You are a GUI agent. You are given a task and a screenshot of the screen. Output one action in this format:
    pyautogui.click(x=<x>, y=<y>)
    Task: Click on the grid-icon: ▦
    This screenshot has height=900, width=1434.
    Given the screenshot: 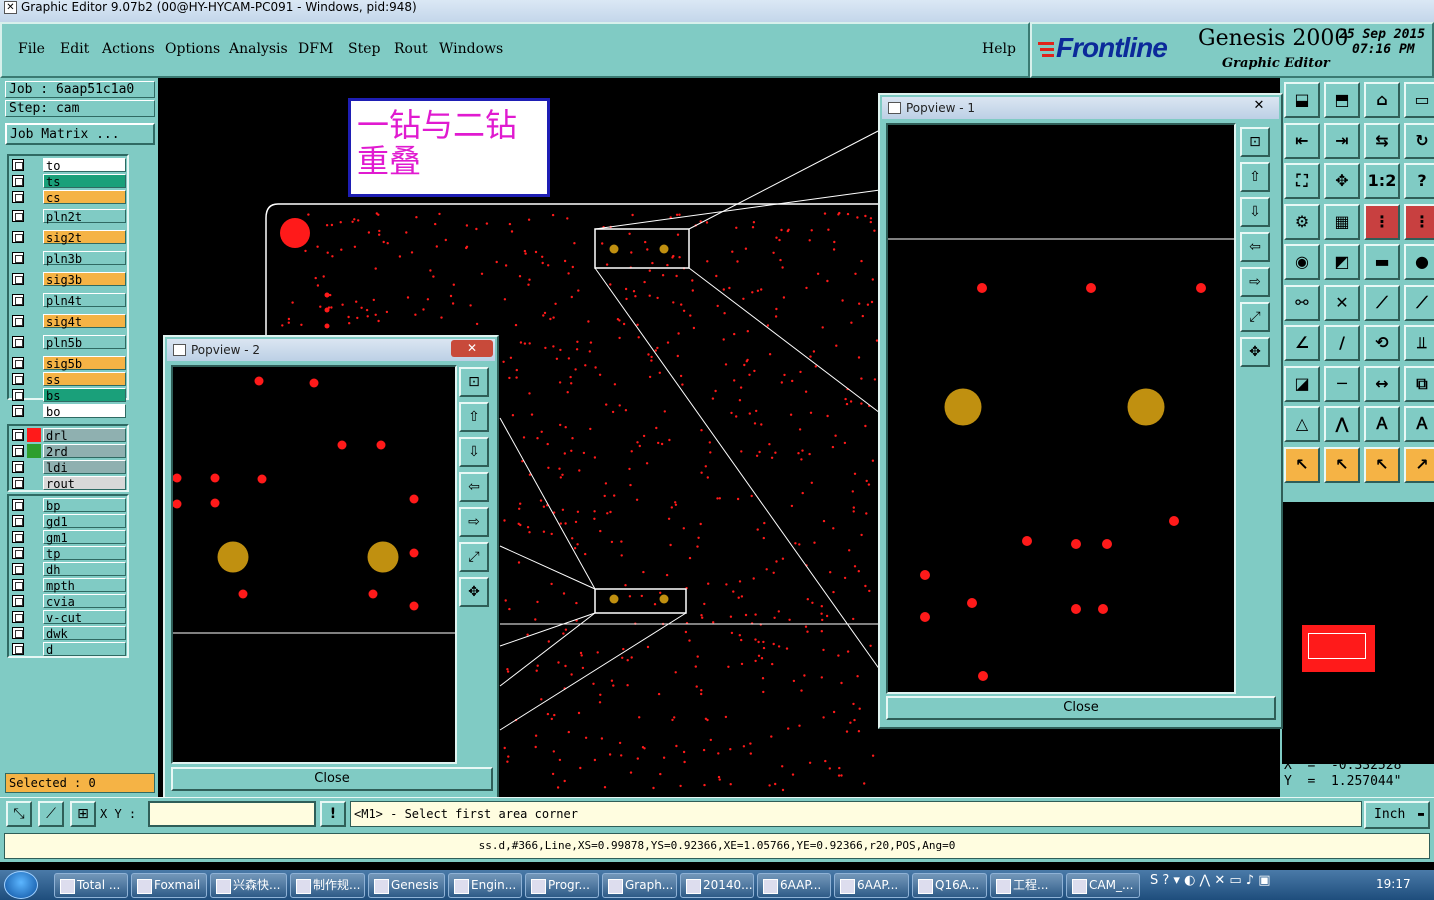 What is the action you would take?
    pyautogui.click(x=1342, y=221)
    